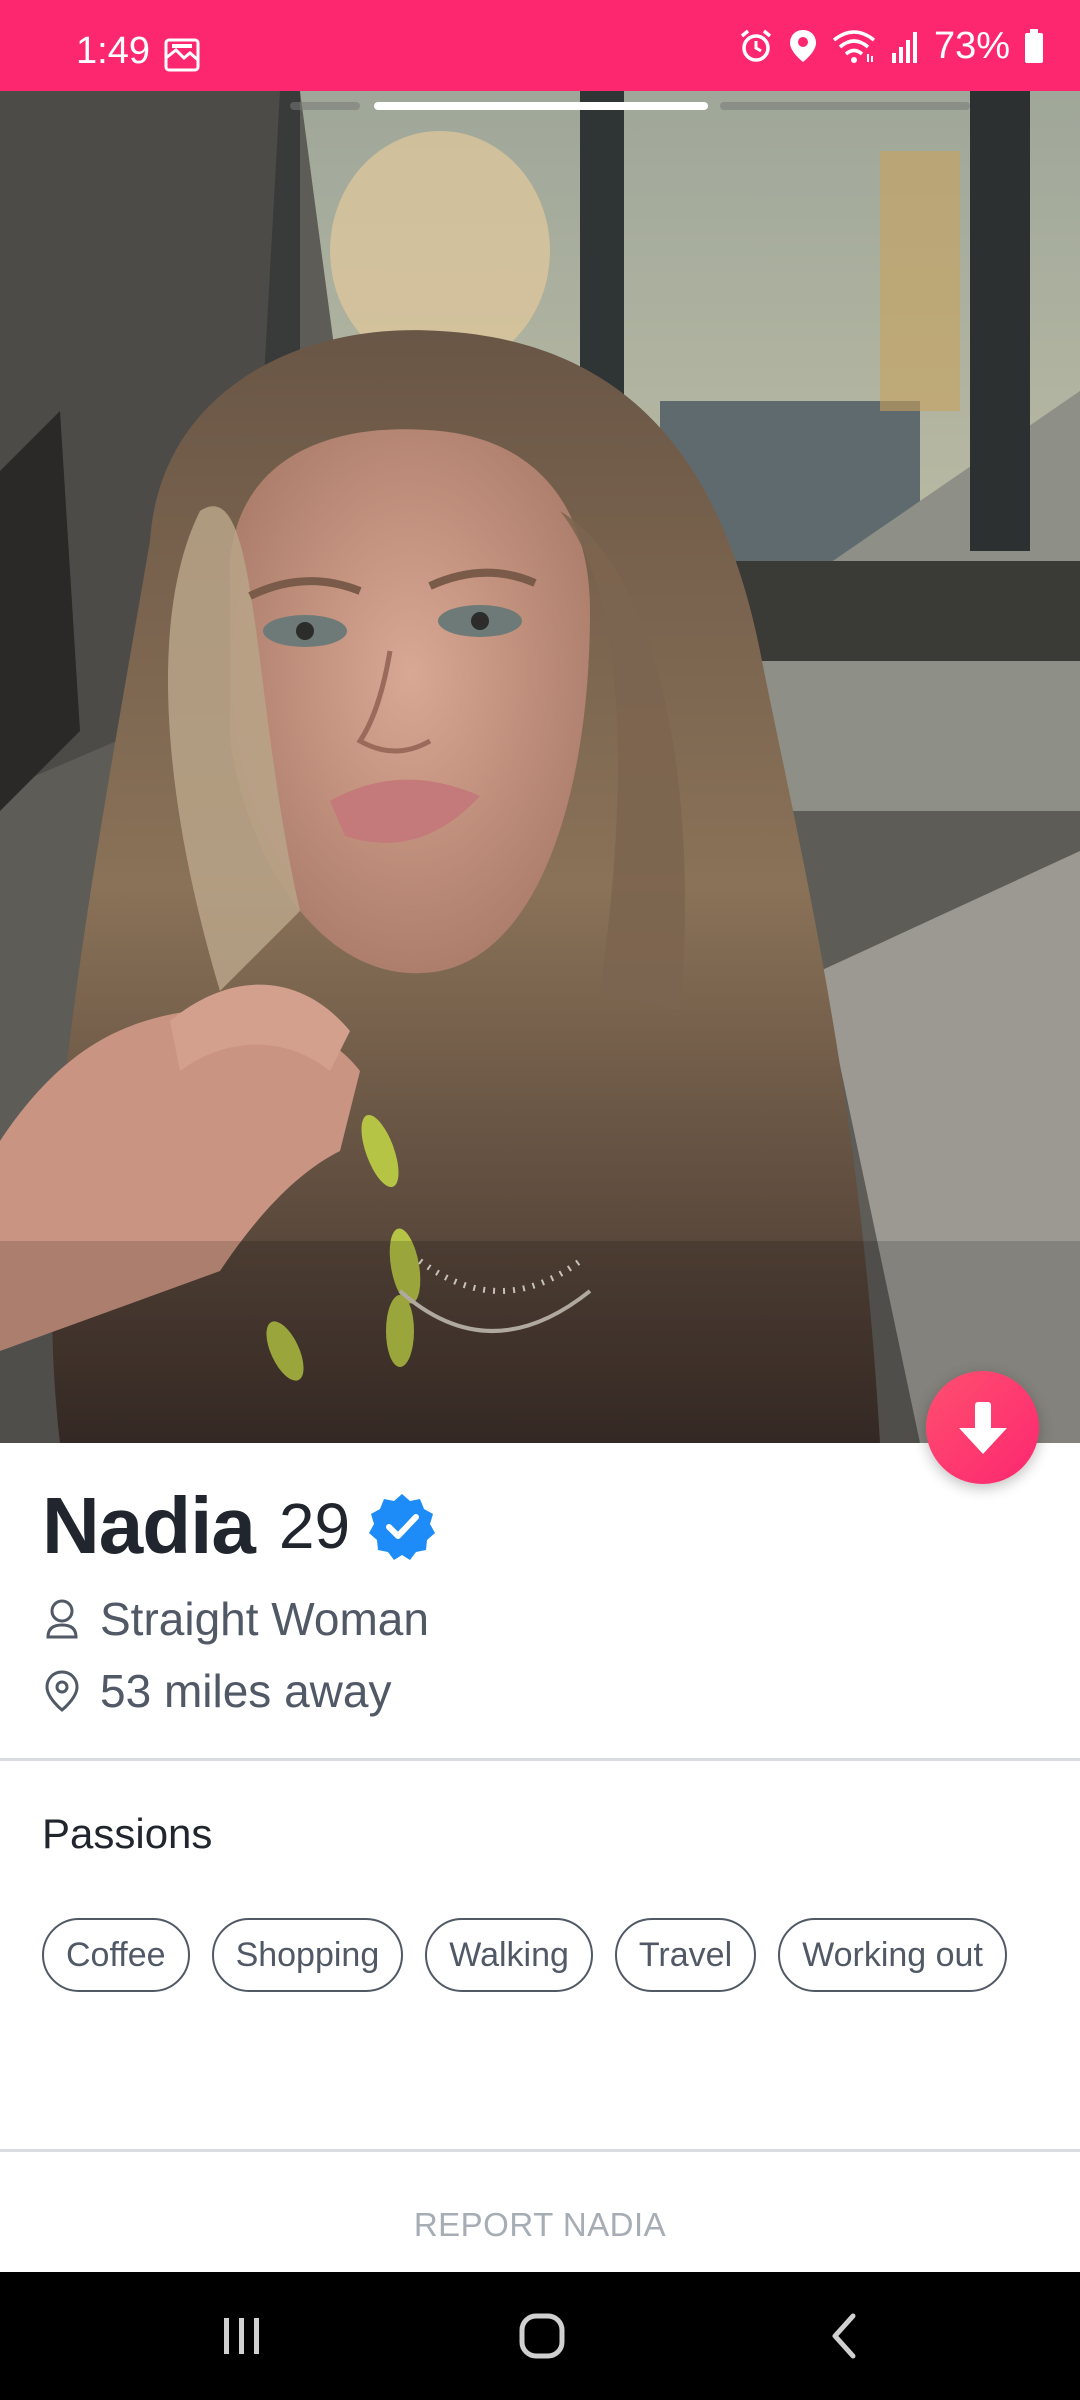  I want to click on status-bar: 1:49 73%, so click(540, 45).